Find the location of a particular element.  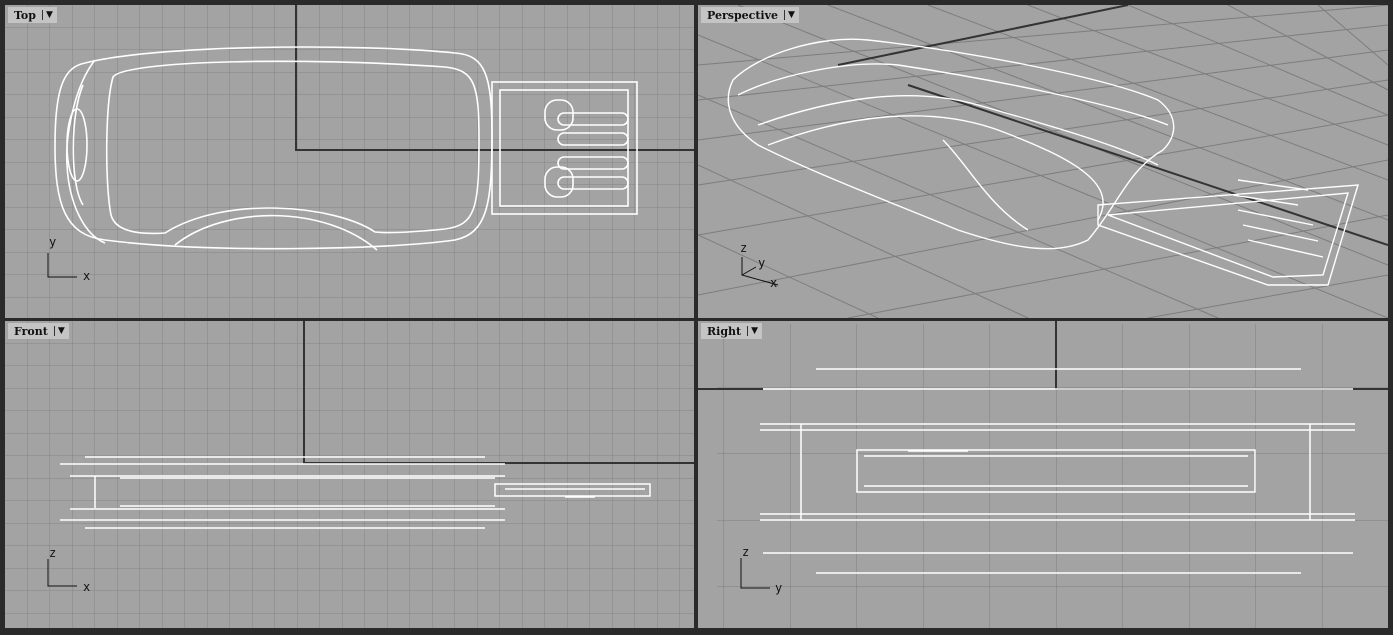

viewport-tab-front: Front ▼ is located at coordinates (38, 331).